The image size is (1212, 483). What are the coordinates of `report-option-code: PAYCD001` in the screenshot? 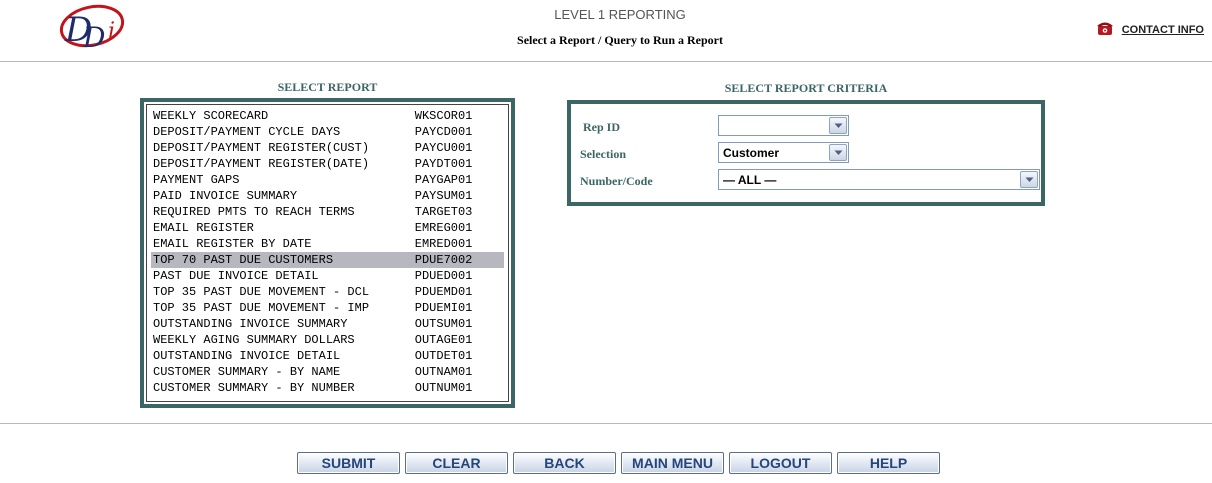 It's located at (443, 132).